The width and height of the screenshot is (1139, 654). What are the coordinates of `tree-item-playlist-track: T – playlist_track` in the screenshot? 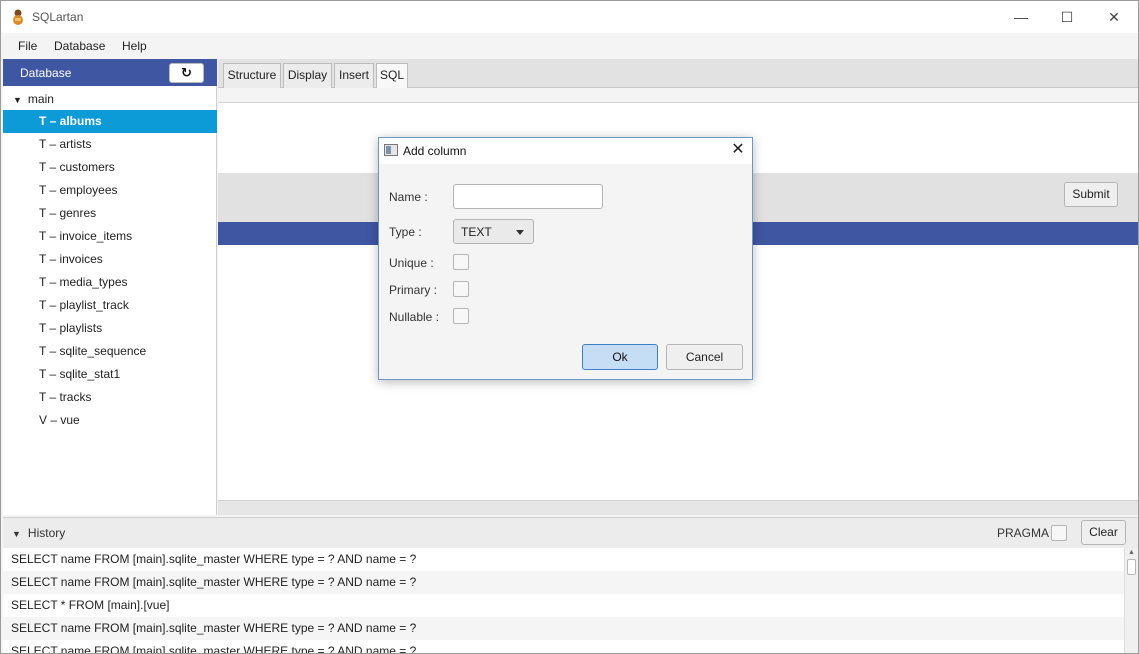 It's located at (110, 305).